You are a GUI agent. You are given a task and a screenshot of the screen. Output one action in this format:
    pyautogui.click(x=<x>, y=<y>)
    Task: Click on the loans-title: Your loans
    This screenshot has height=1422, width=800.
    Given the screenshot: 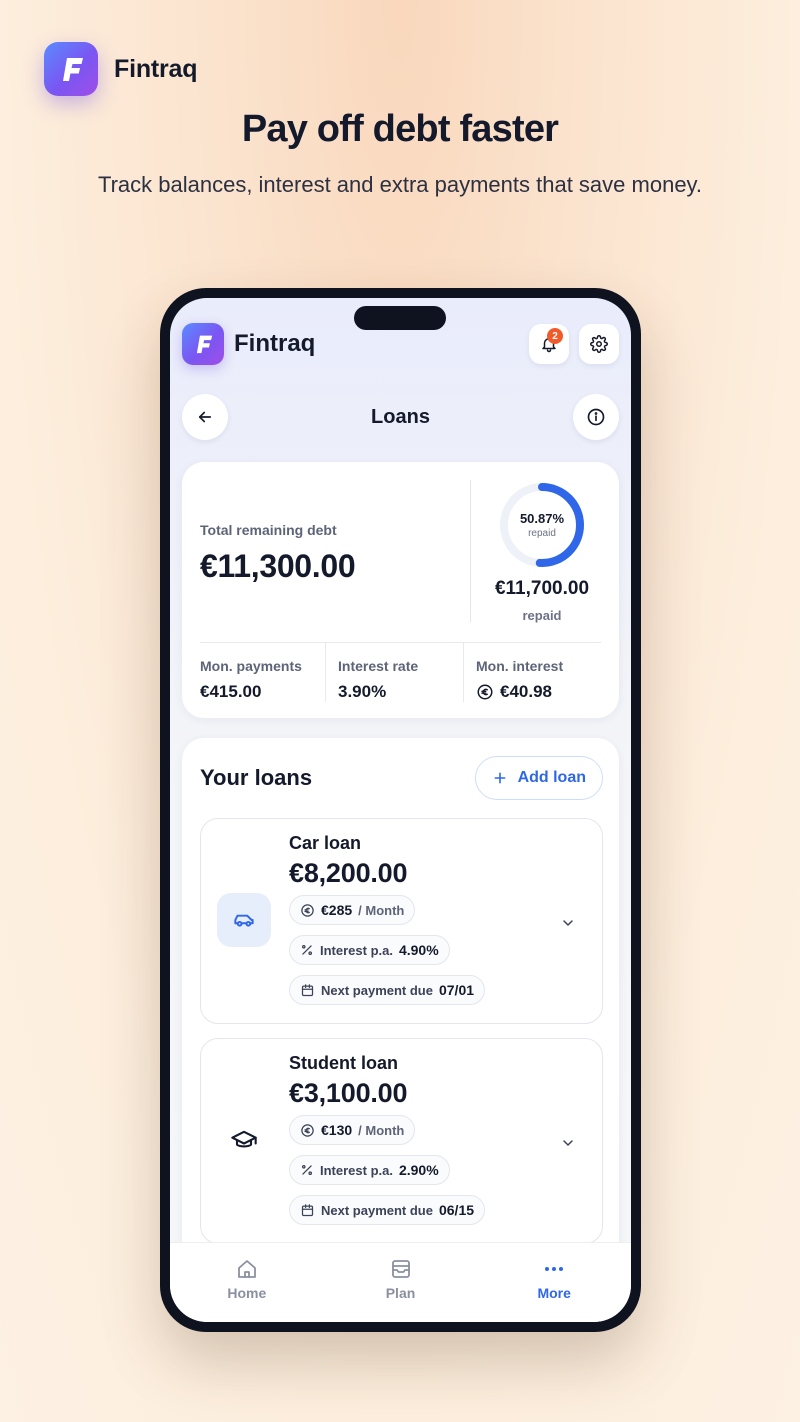 What is the action you would take?
    pyautogui.click(x=256, y=777)
    